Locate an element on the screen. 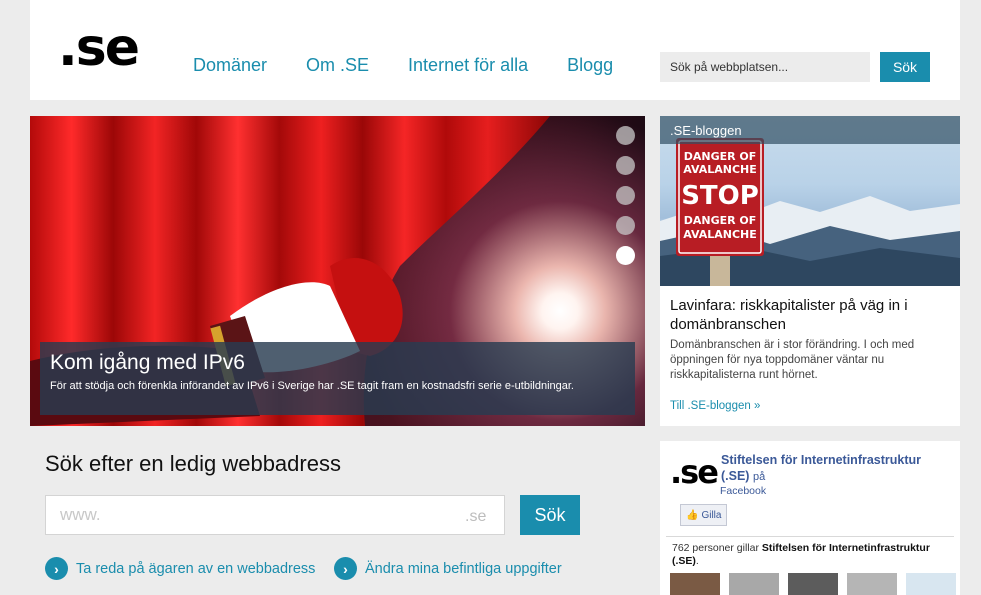  sign-line-1: DANGER OF is located at coordinates (720, 156).